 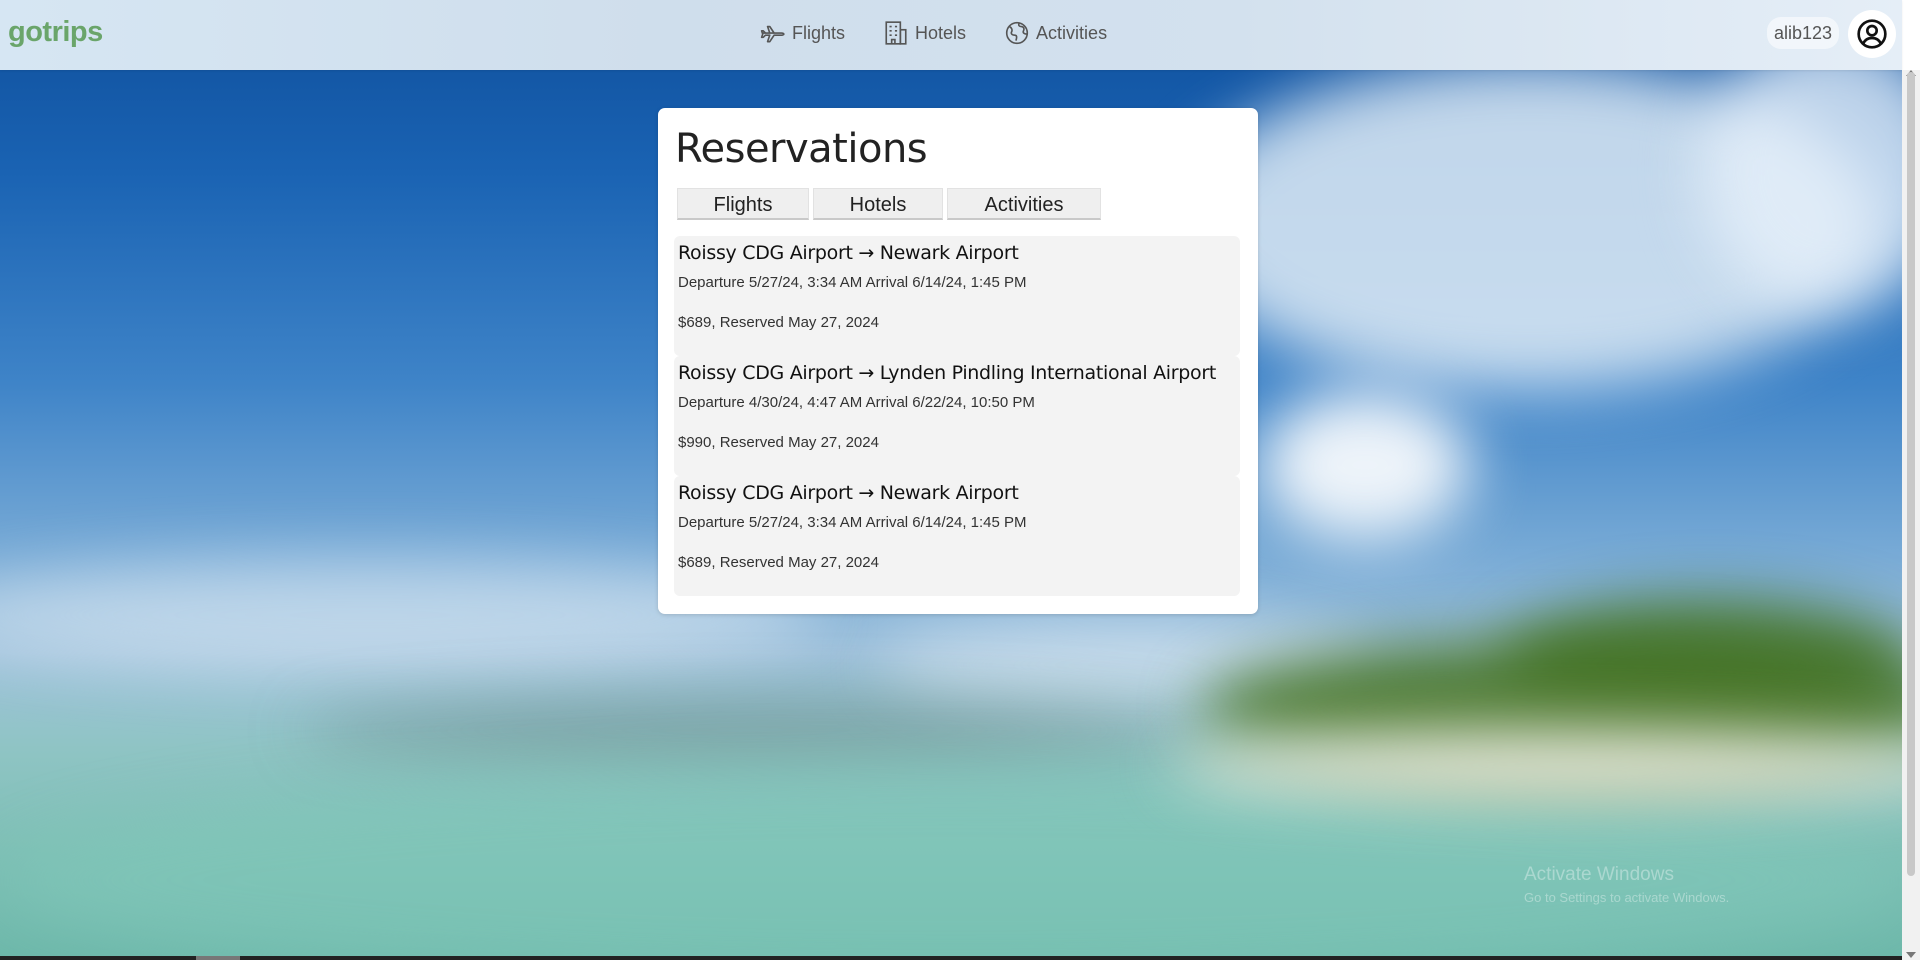 I want to click on watermark-subtitle: Go to Settings to activate Windows., so click(x=1627, y=897).